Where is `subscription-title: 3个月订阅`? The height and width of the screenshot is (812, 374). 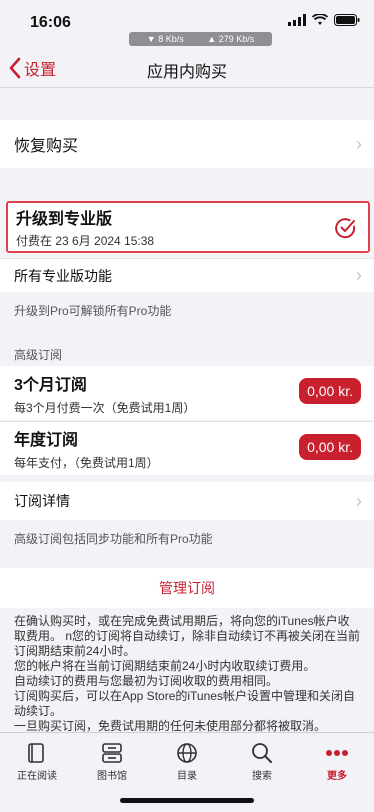 subscription-title: 3个月订阅 is located at coordinates (50, 385).